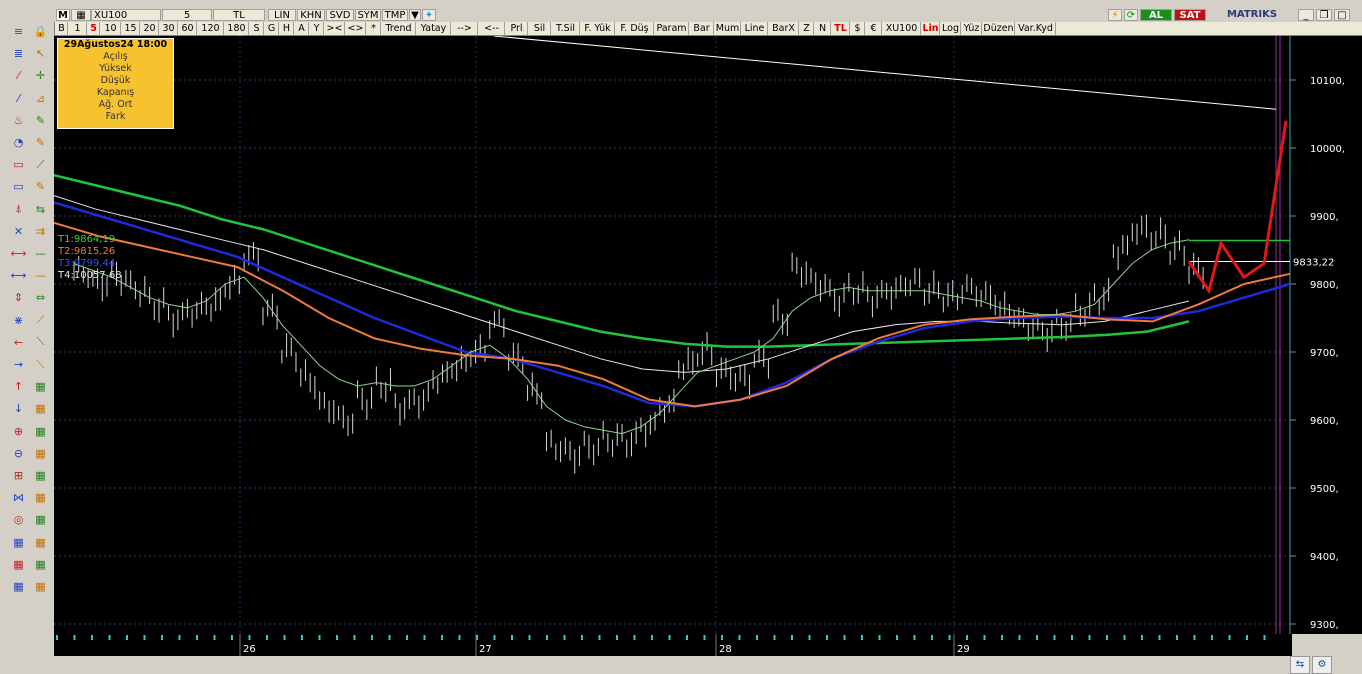  I want to click on zoom-in-icon: ⊕, so click(18, 431).